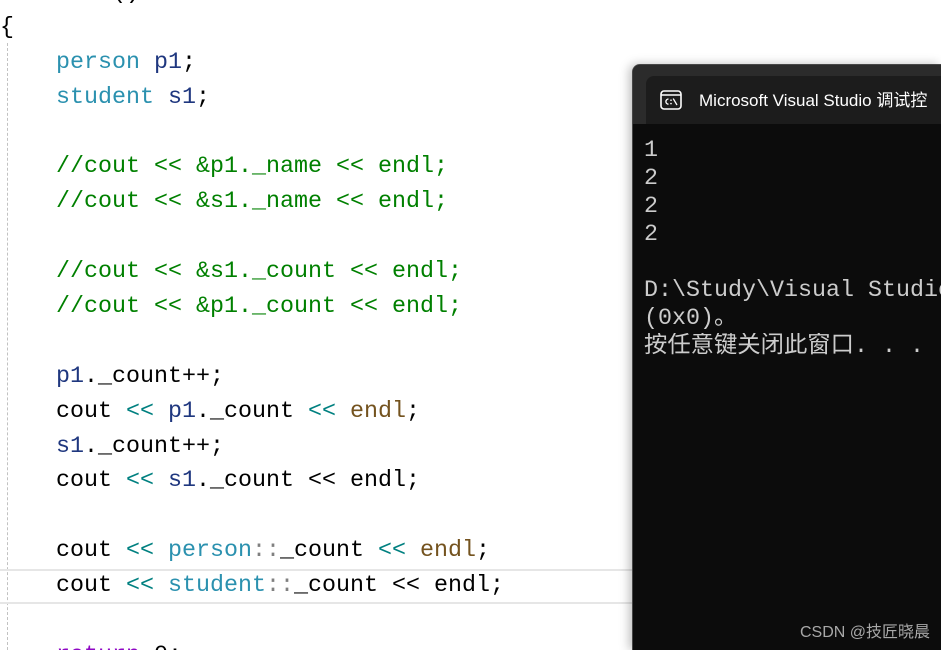 This screenshot has height=650, width=941. I want to click on code-token: //cout << &s1._name << endl;, so click(252, 202).